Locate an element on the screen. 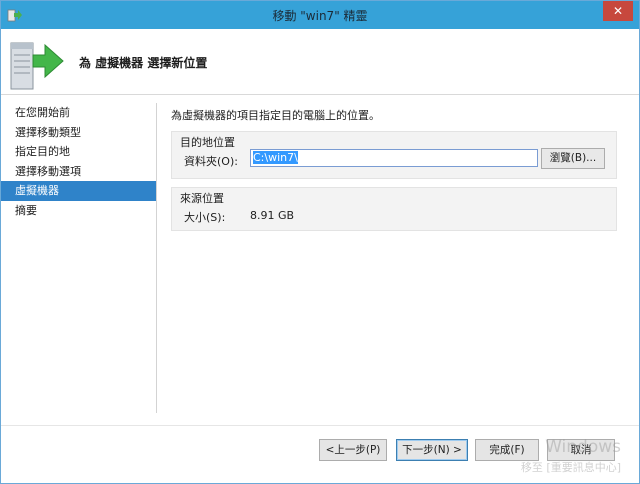  title-bar: 移動 "win7" 精靈 ✕ is located at coordinates (320, 15).